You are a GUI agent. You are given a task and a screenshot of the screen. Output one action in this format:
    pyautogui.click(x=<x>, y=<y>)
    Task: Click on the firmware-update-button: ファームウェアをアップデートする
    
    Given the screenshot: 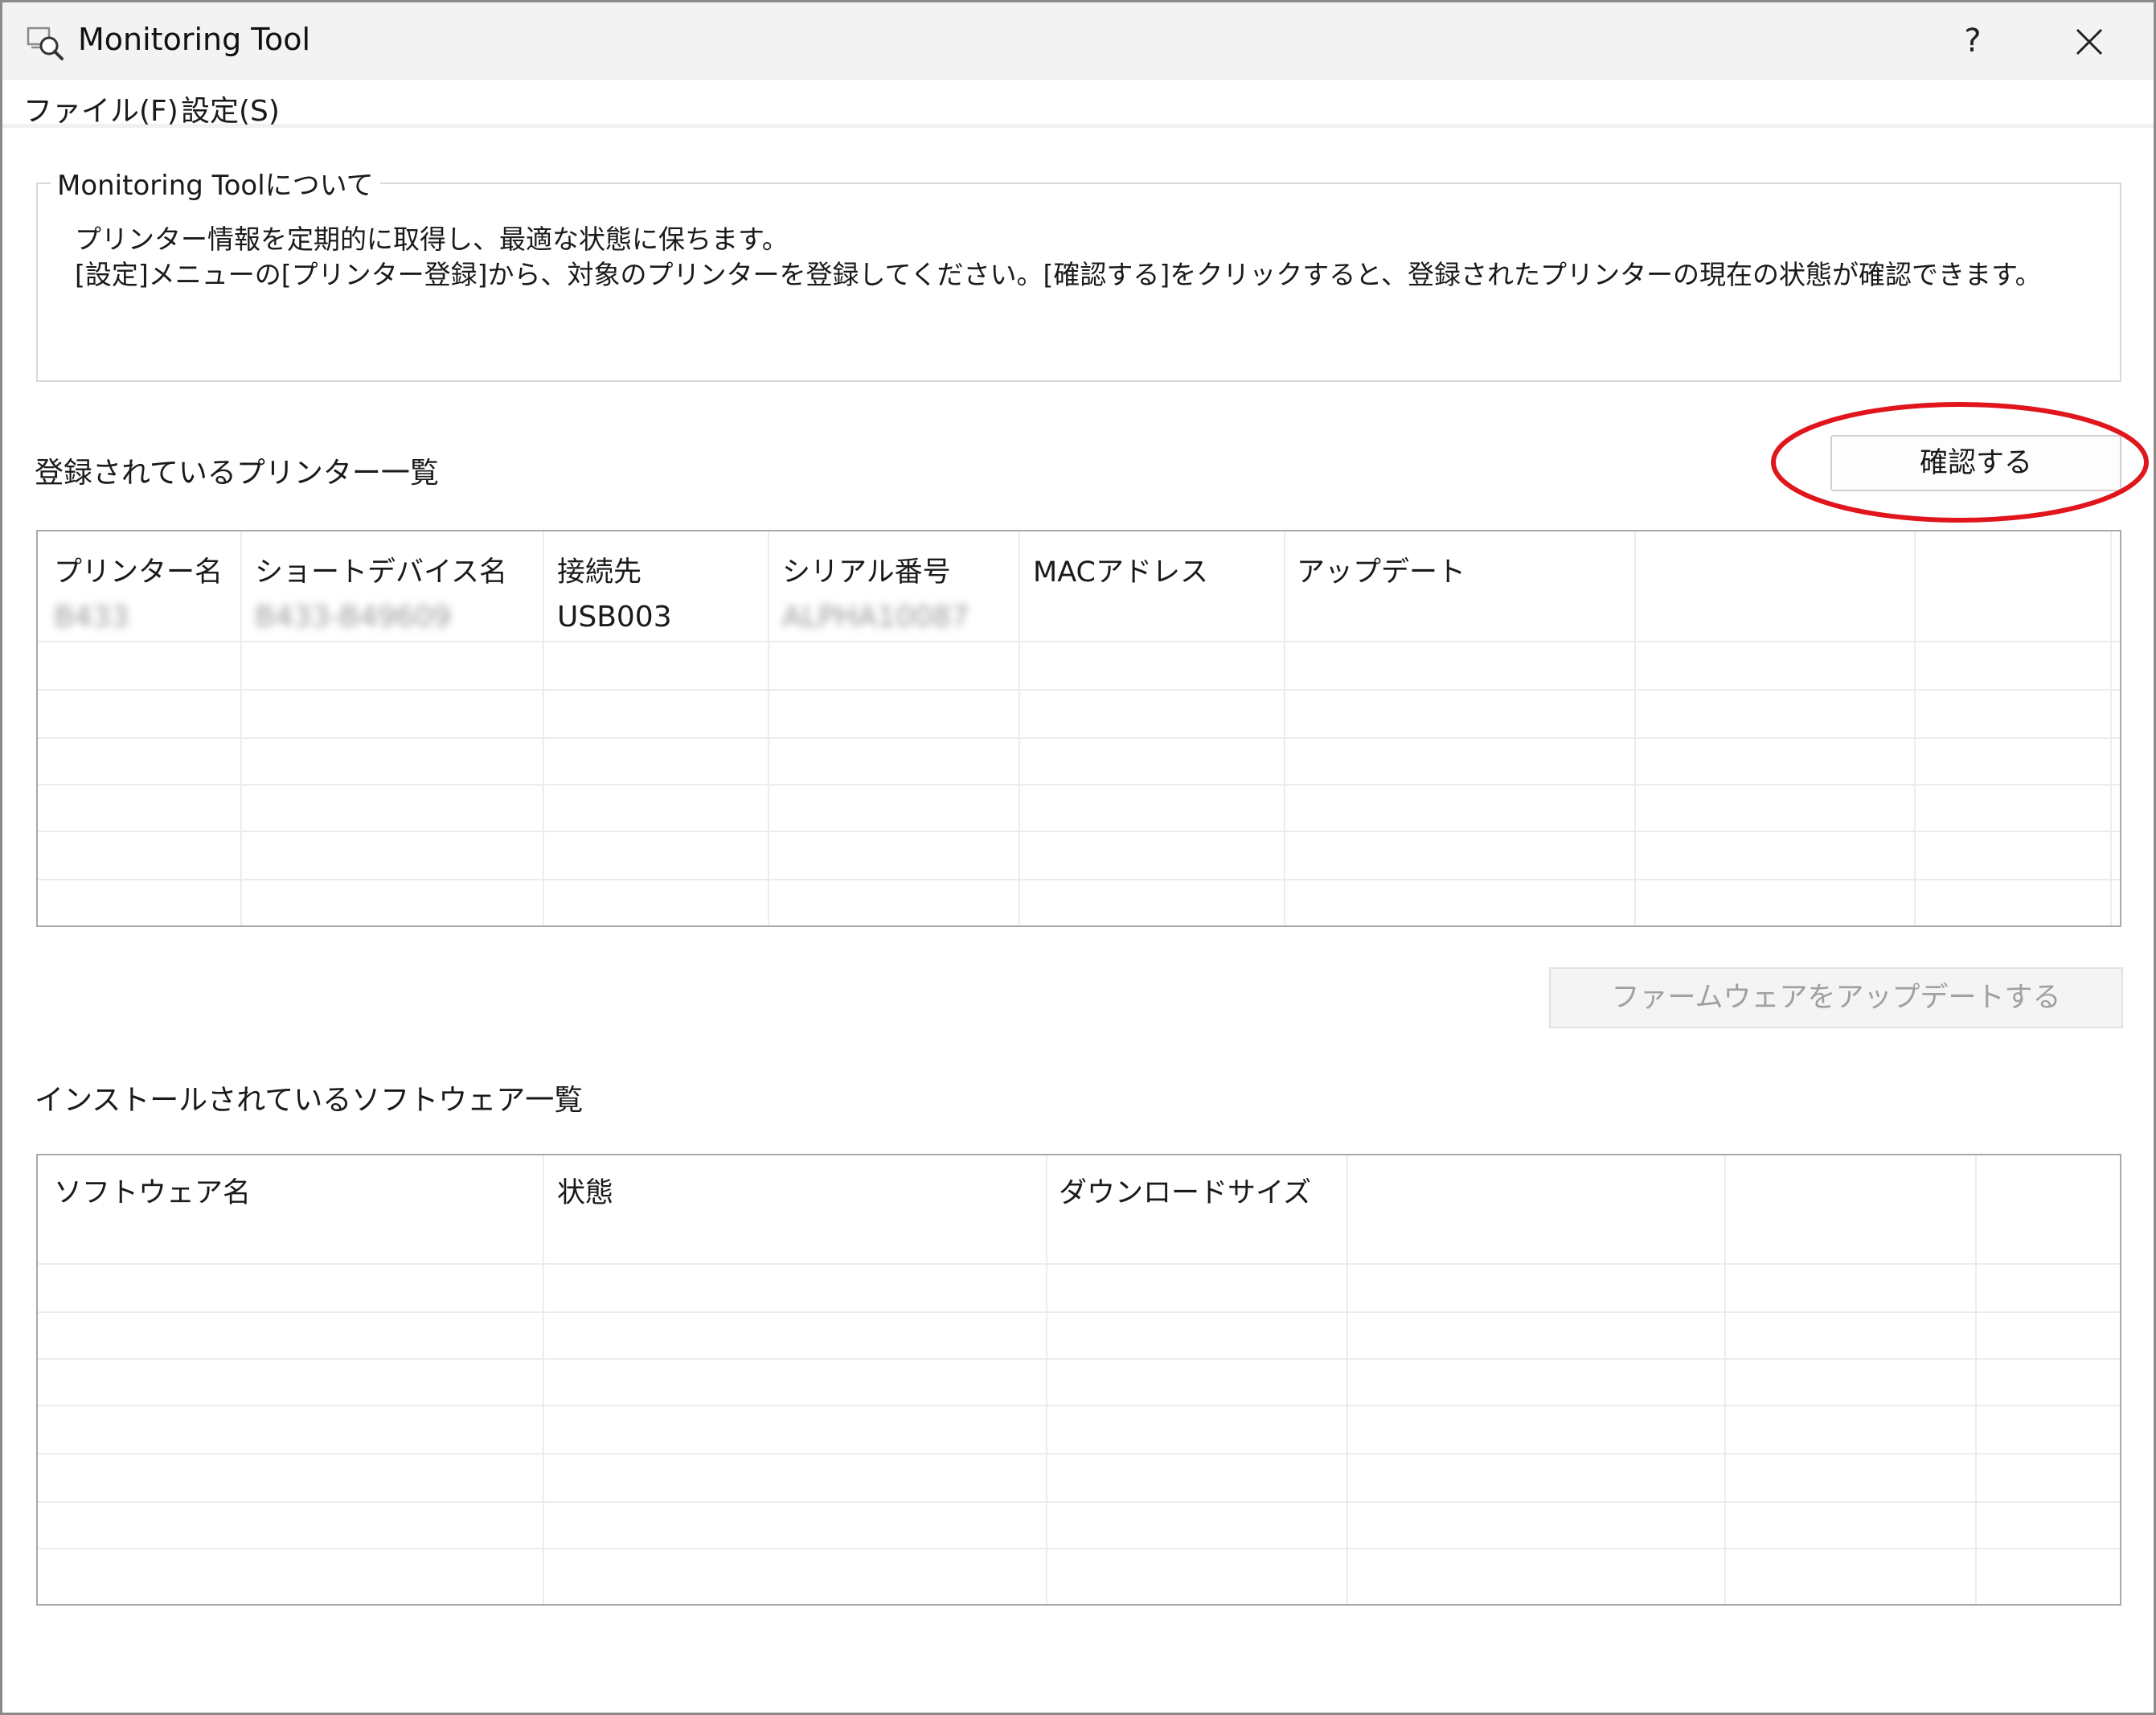 What is the action you would take?
    pyautogui.click(x=1836, y=998)
    